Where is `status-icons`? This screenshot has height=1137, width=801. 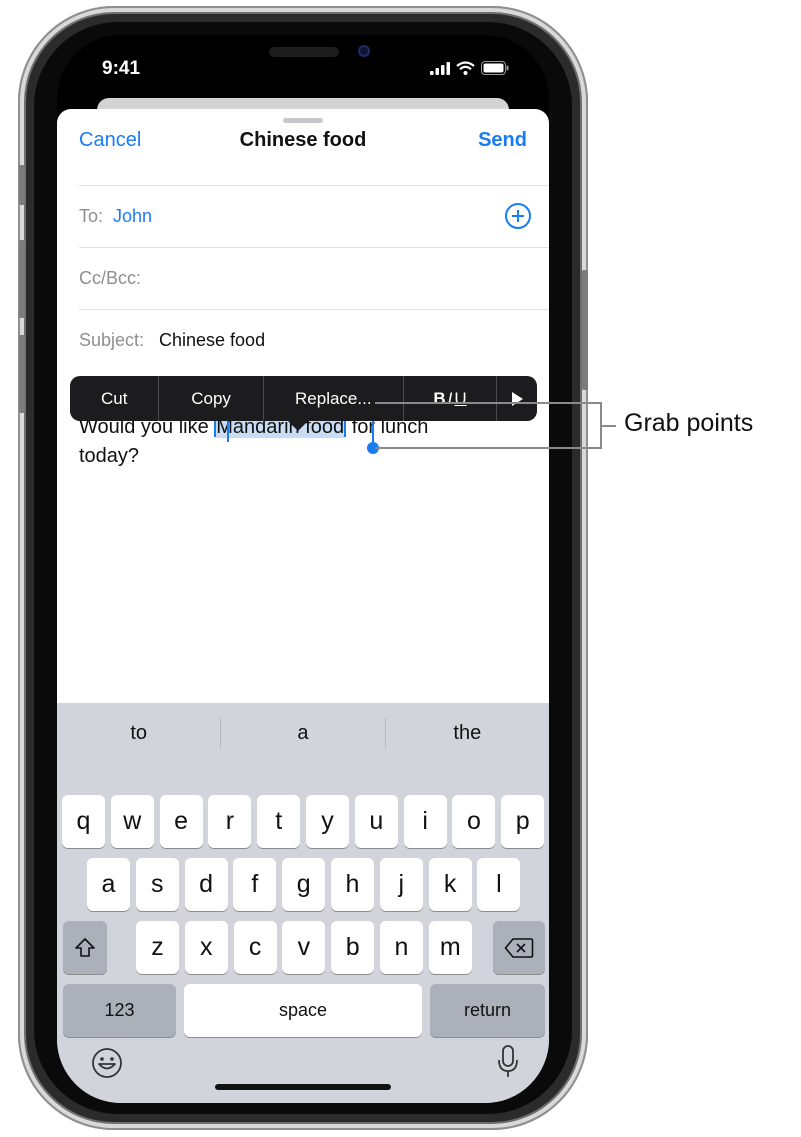 status-icons is located at coordinates (469, 68).